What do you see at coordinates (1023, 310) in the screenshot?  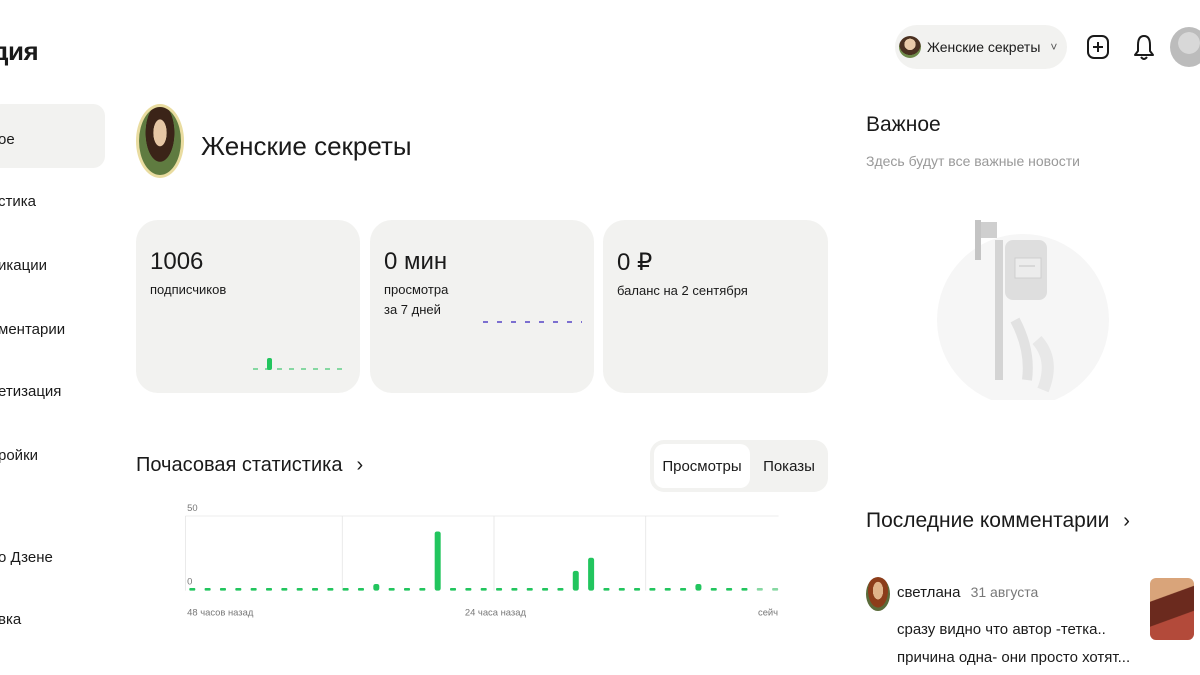 I see `mailbox-icon` at bounding box center [1023, 310].